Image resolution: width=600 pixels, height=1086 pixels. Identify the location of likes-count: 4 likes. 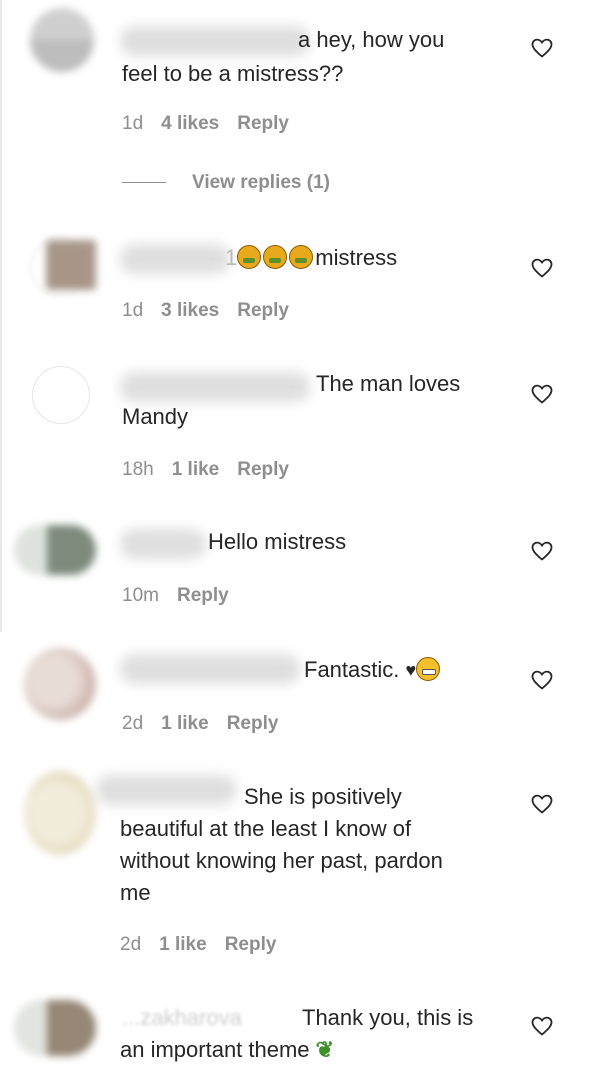
(190, 123).